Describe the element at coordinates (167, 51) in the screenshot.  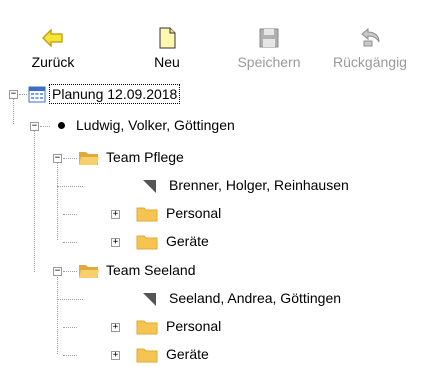
I see `new-button: Neu` at that location.